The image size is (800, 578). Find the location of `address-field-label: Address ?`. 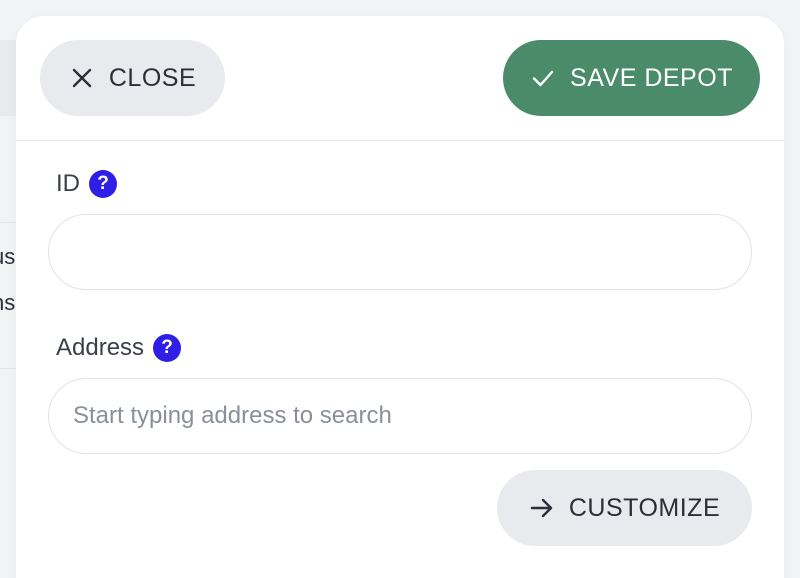

address-field-label: Address ? is located at coordinates (119, 348).